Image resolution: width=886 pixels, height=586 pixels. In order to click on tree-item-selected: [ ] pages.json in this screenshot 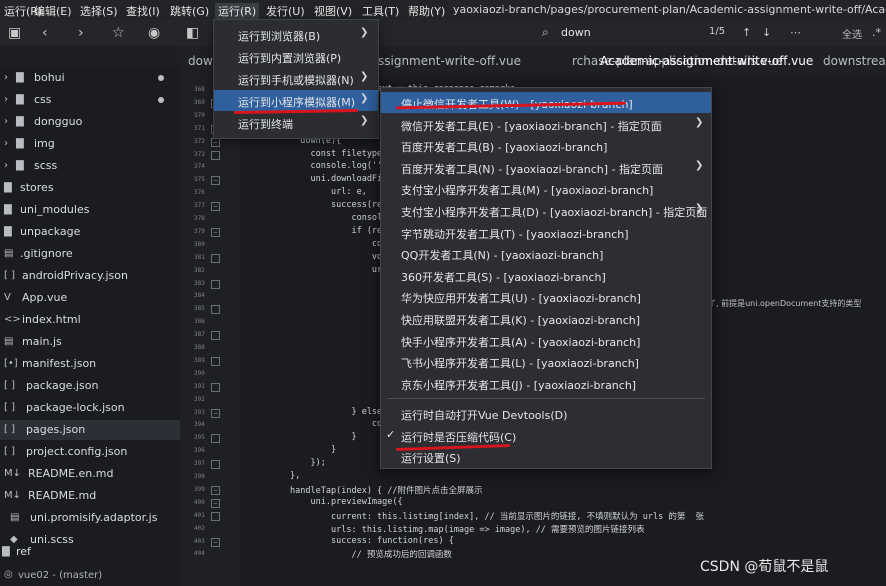, I will do `click(90, 430)`.